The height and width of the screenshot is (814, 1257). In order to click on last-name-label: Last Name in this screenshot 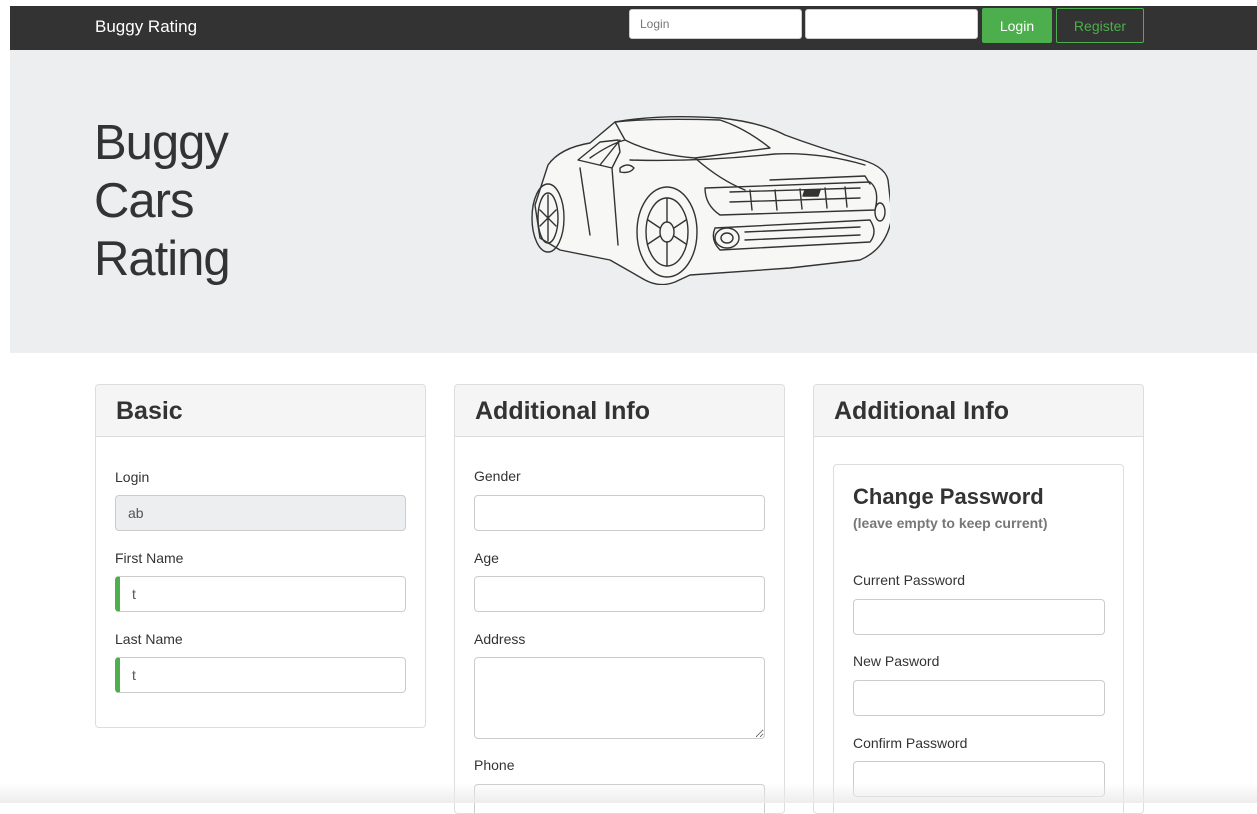, I will do `click(149, 639)`.